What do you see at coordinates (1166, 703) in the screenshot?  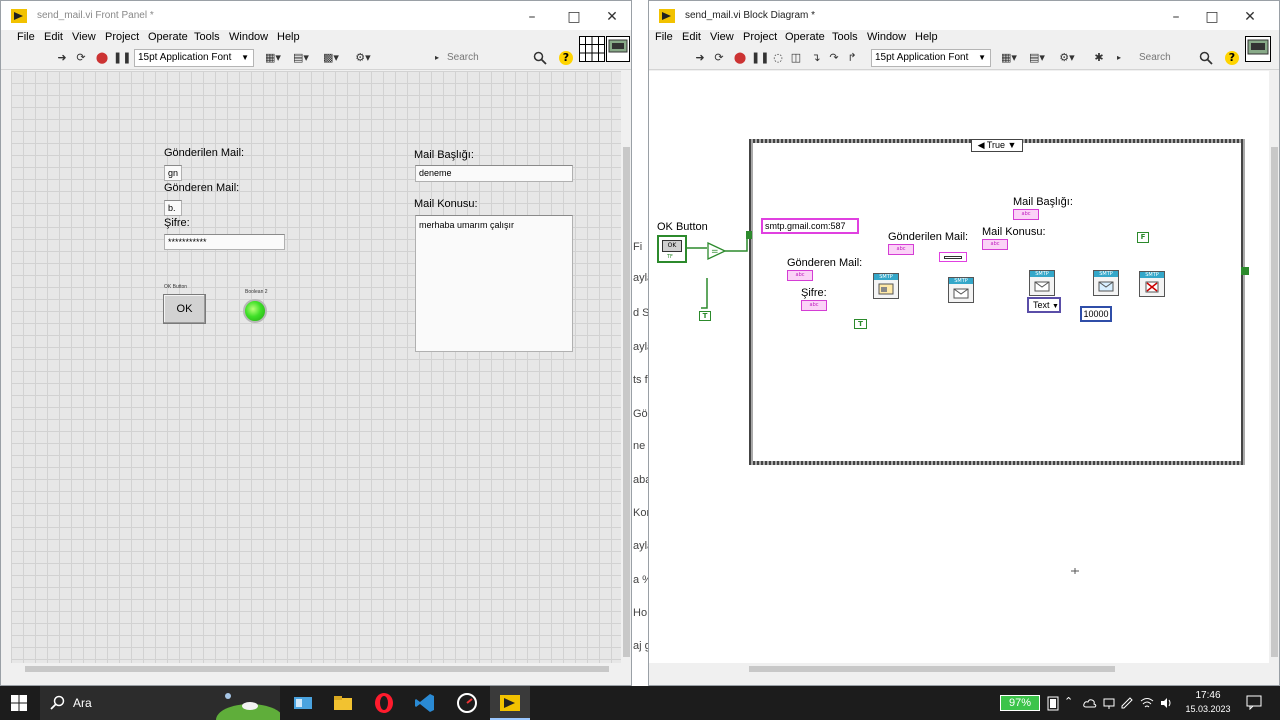 I see `volume-icon` at bounding box center [1166, 703].